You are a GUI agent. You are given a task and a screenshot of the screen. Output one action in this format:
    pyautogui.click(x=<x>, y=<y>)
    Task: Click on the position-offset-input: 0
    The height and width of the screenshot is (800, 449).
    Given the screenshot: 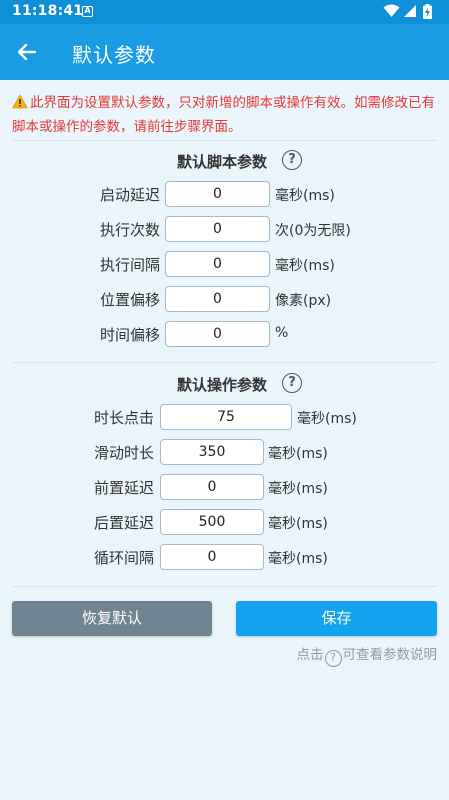 What is the action you would take?
    pyautogui.click(x=217, y=299)
    